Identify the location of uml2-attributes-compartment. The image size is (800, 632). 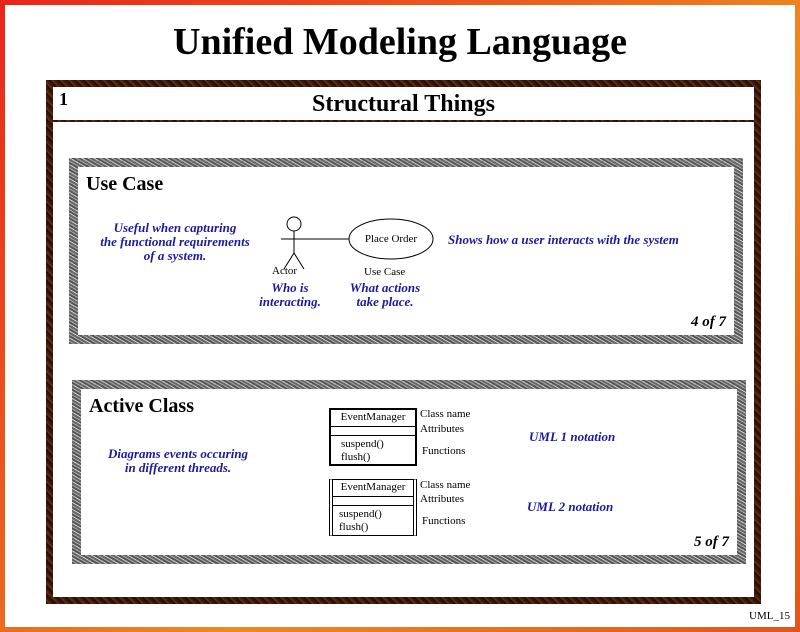
(373, 501).